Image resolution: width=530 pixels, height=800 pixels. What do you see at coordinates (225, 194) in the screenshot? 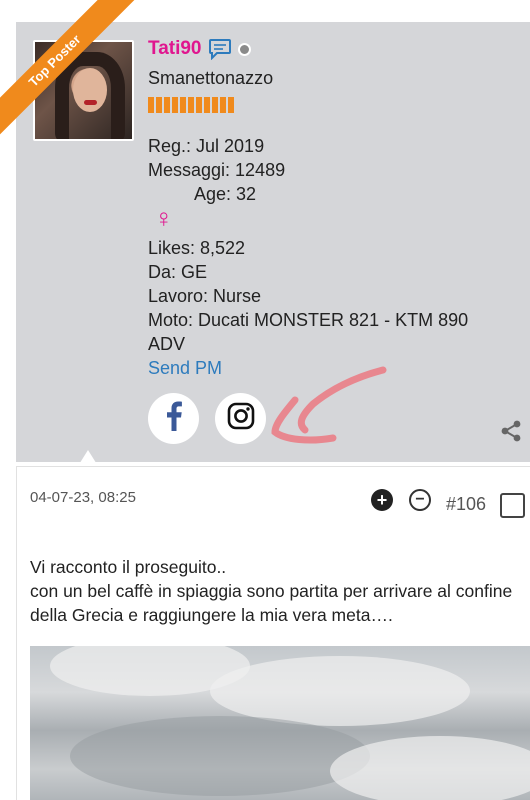
I see `user-age: Age: 32` at bounding box center [225, 194].